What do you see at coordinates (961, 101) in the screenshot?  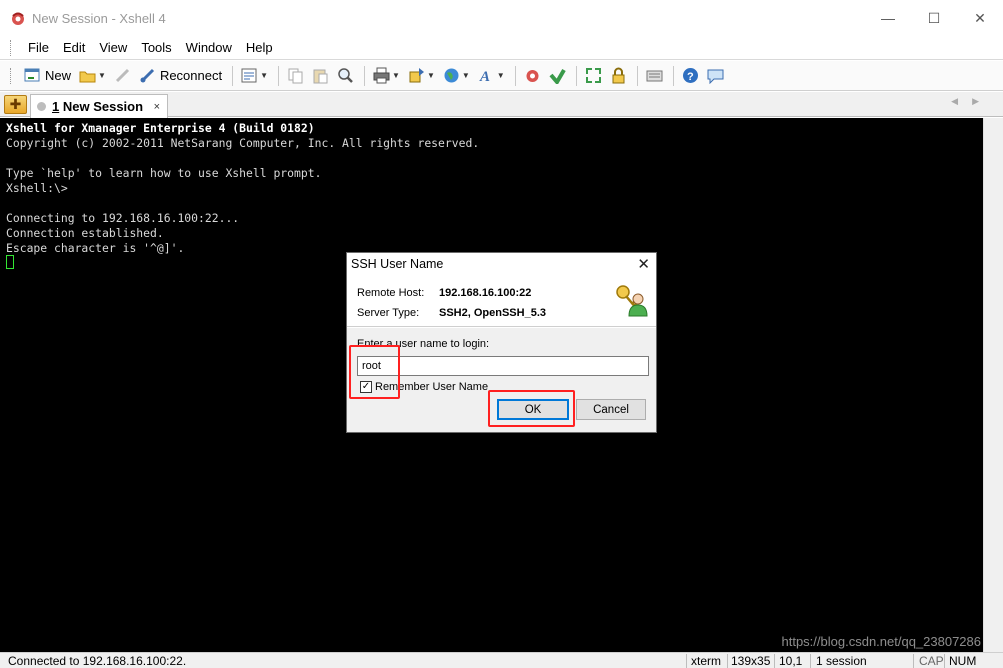 I see `tab-left-icon: ◀` at bounding box center [961, 101].